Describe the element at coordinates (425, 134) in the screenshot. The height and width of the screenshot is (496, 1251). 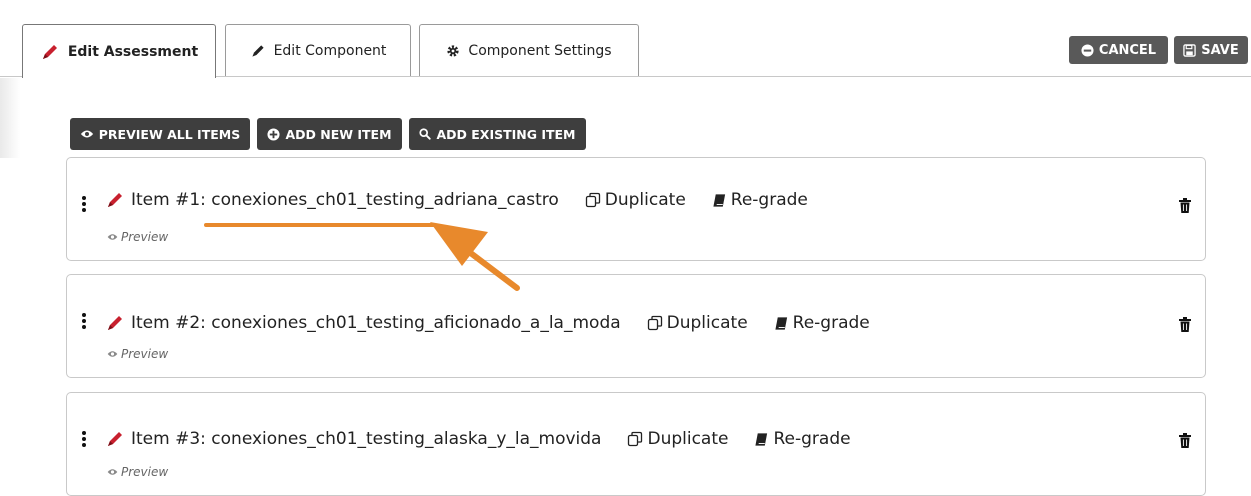
I see `search-icon` at that location.